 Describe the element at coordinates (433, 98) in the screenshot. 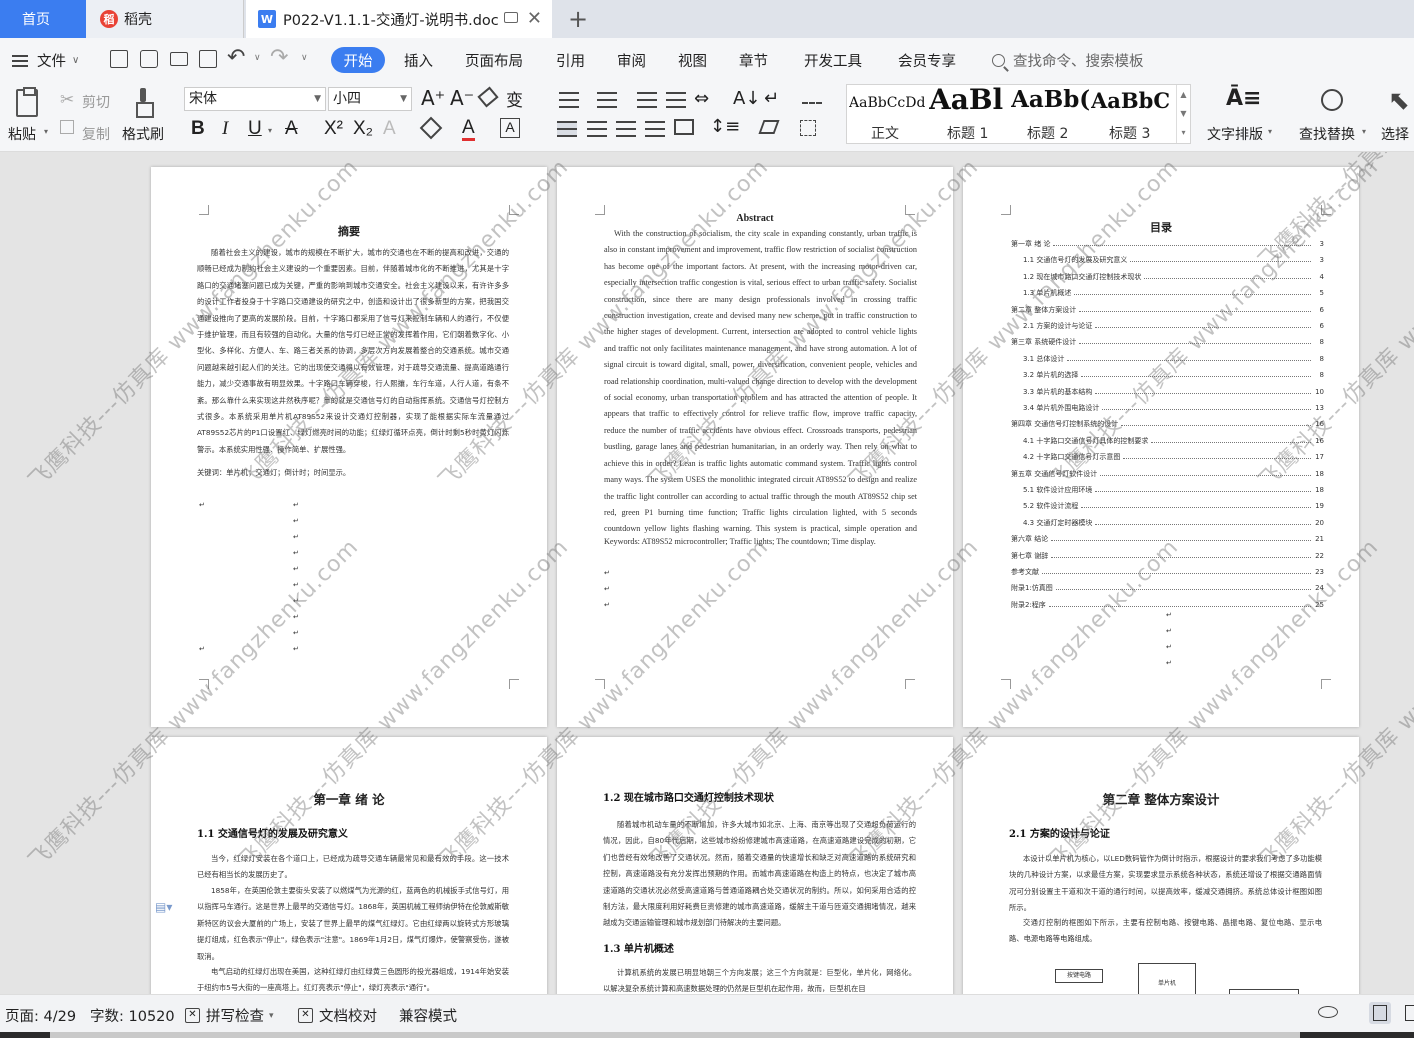

I see `grow-font-icon: A⁺` at that location.